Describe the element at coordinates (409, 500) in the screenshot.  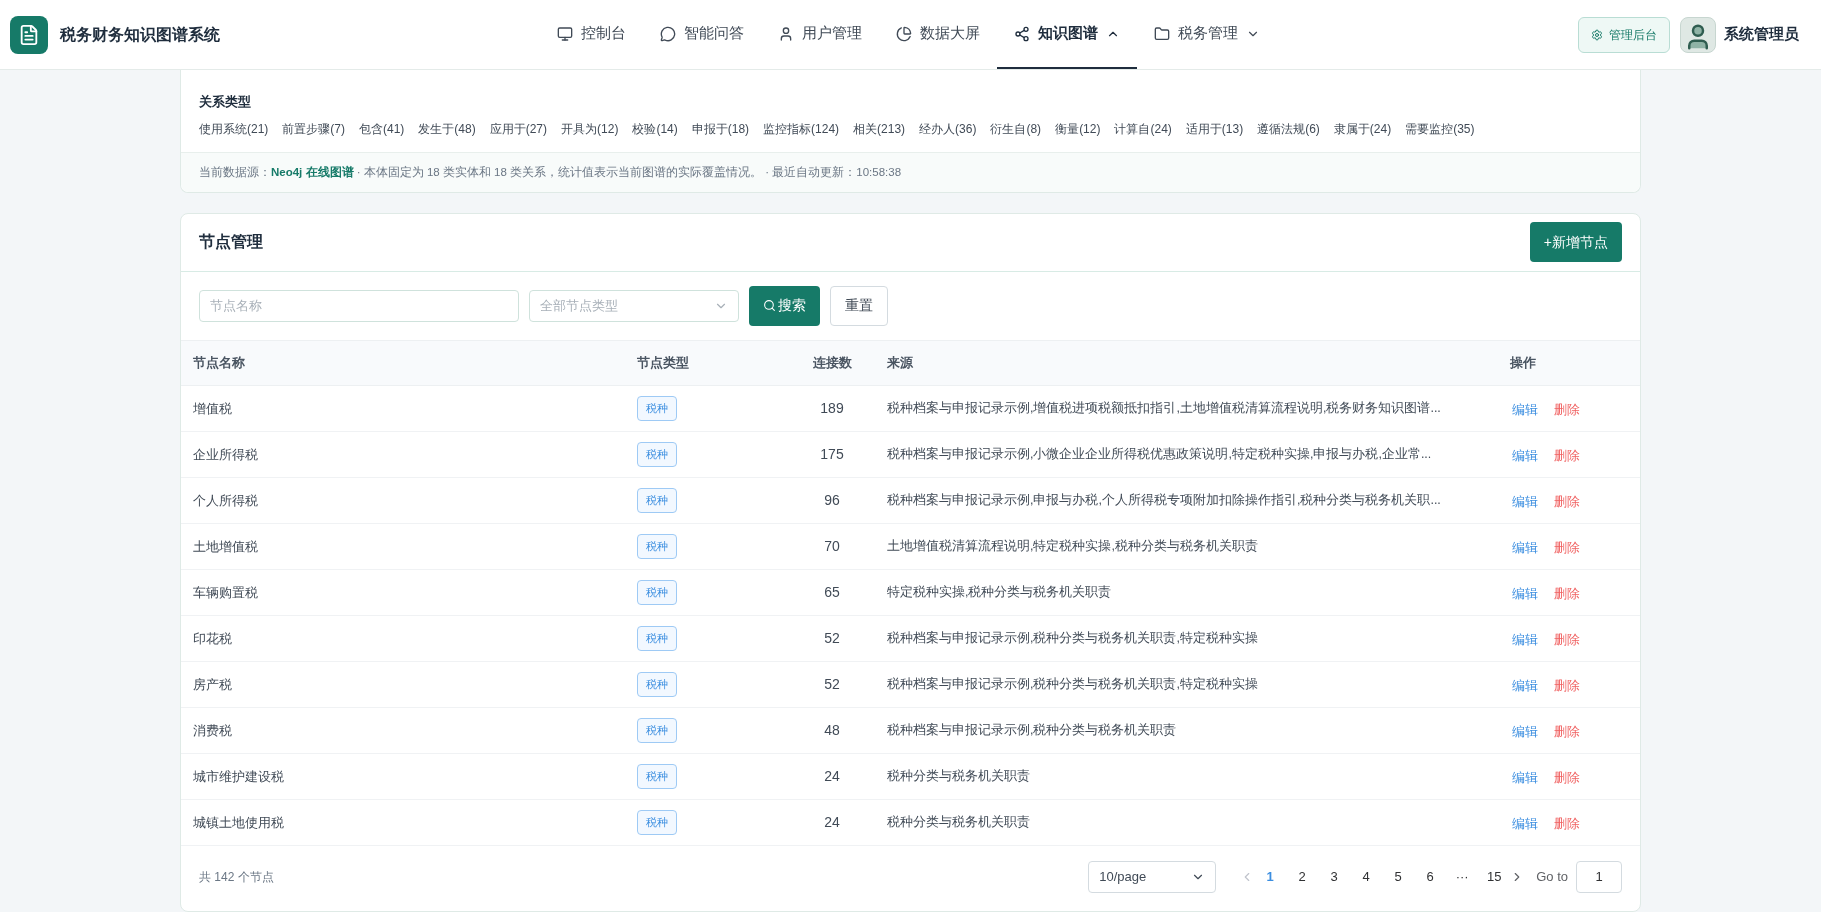
I see `table-cell: 个人所得税` at that location.